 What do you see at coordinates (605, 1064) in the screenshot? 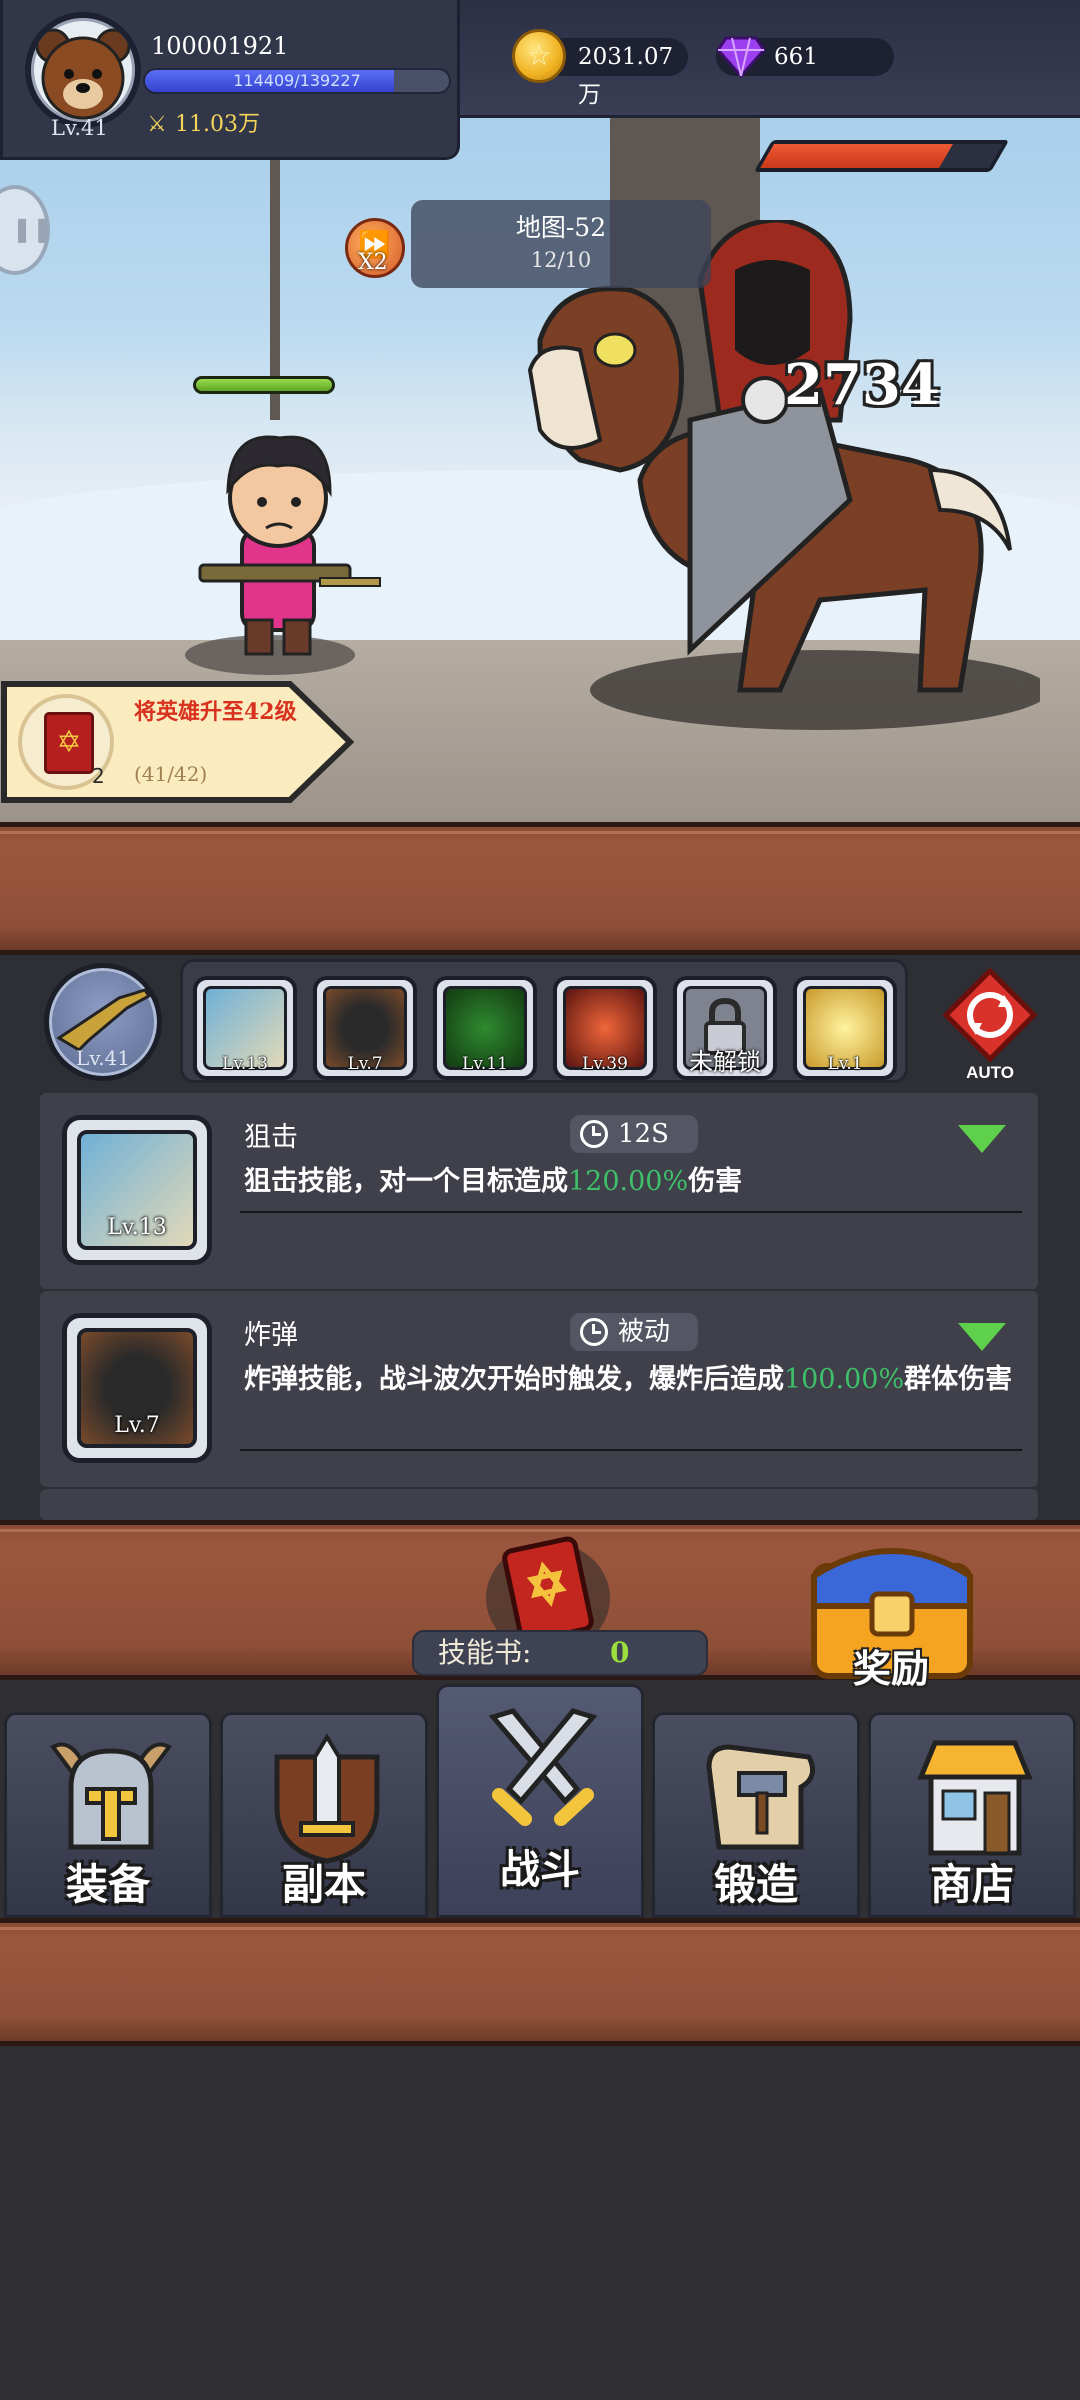
I see `skill-slot-level: Lv.39` at bounding box center [605, 1064].